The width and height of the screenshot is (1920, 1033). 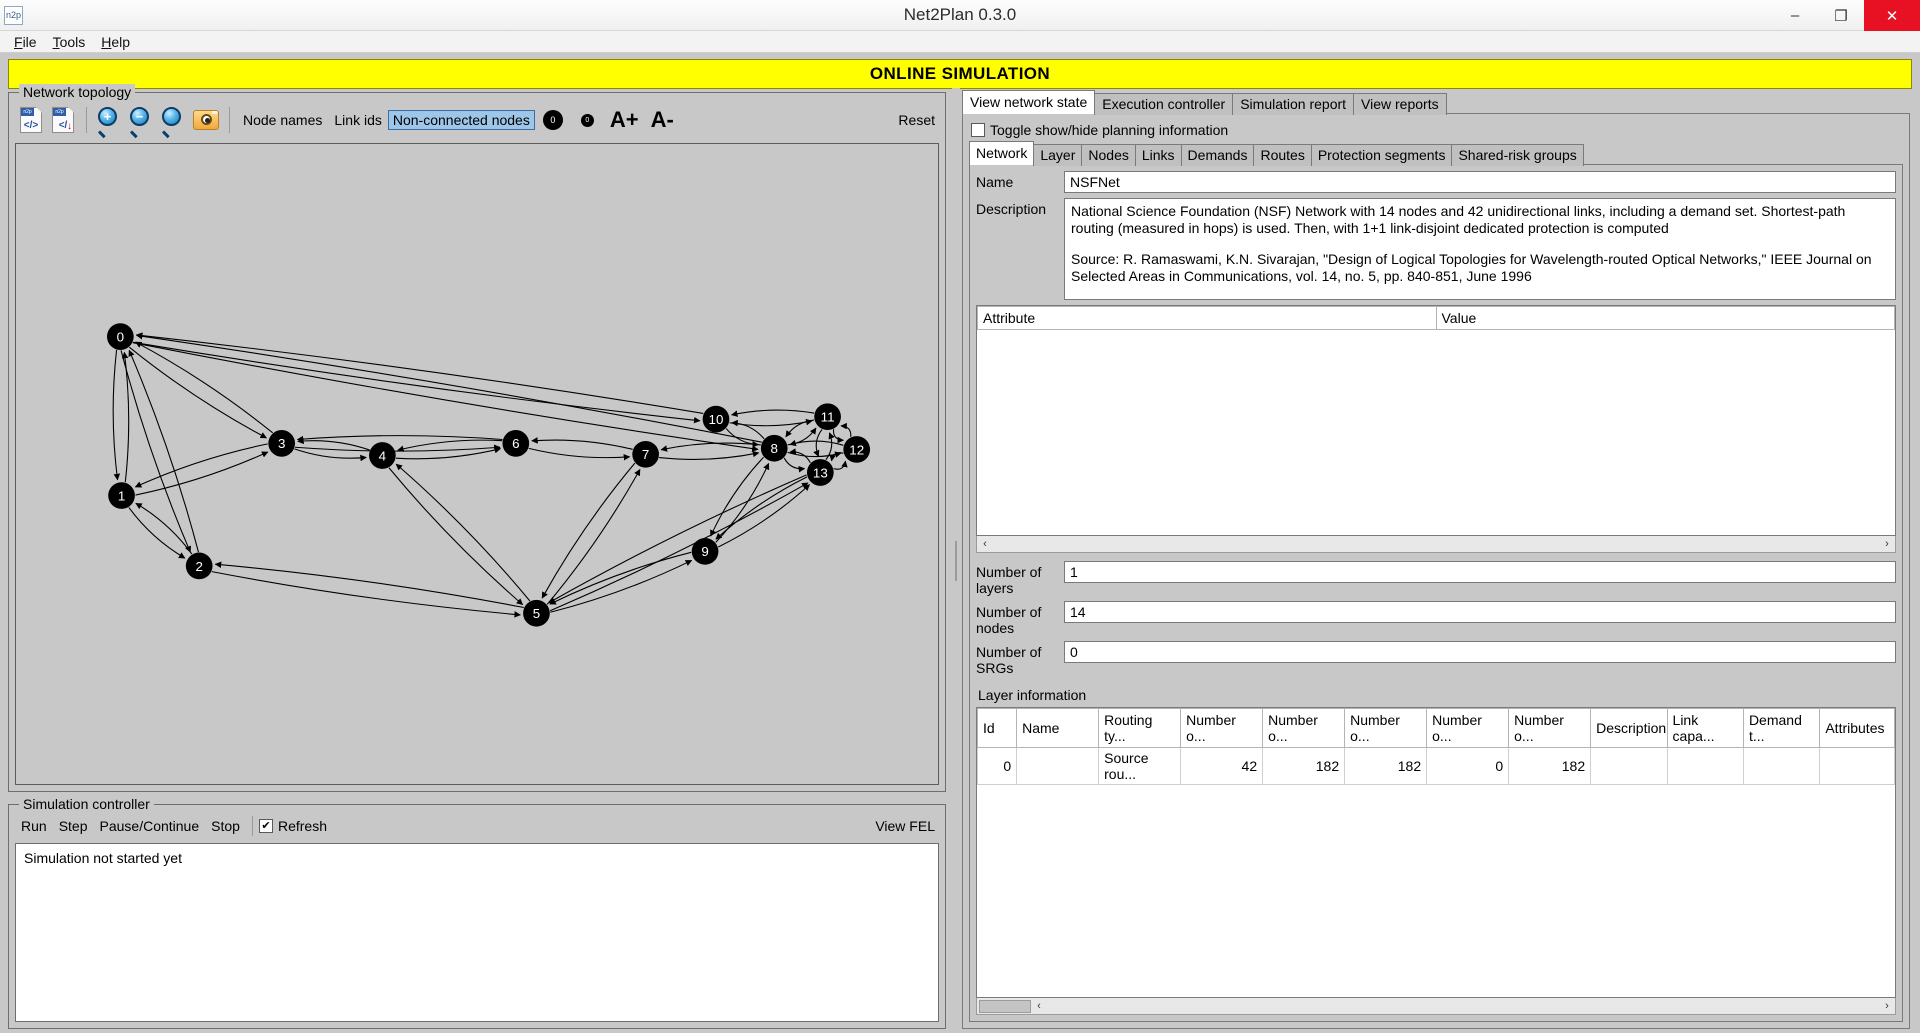 I want to click on zoom-in-button: +, so click(x=110, y=121).